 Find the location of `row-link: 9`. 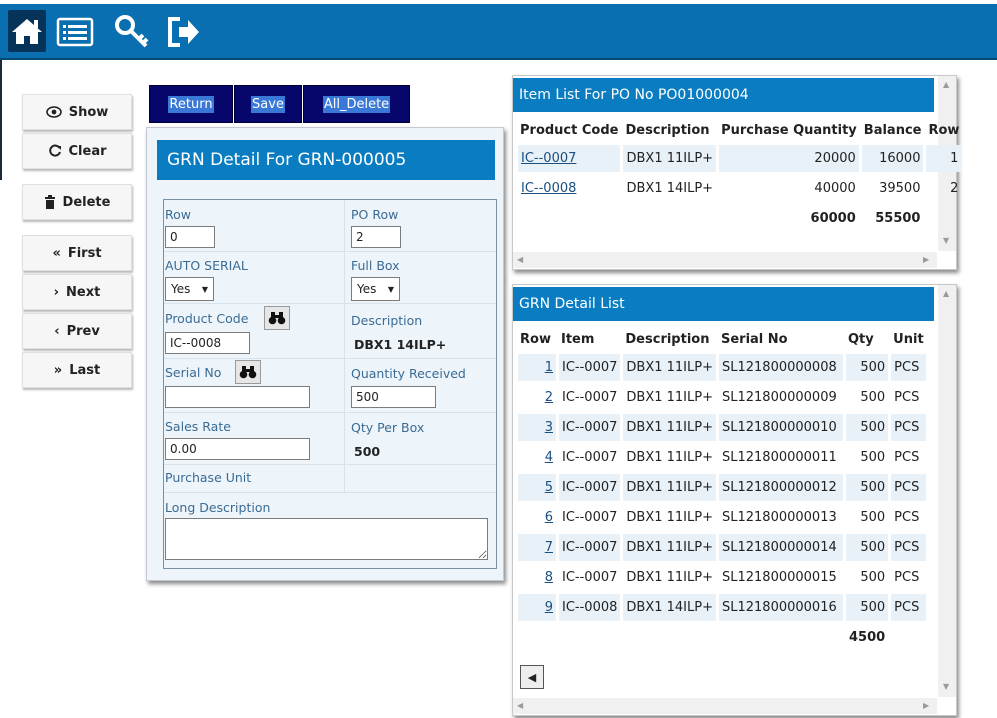

row-link: 9 is located at coordinates (549, 607).